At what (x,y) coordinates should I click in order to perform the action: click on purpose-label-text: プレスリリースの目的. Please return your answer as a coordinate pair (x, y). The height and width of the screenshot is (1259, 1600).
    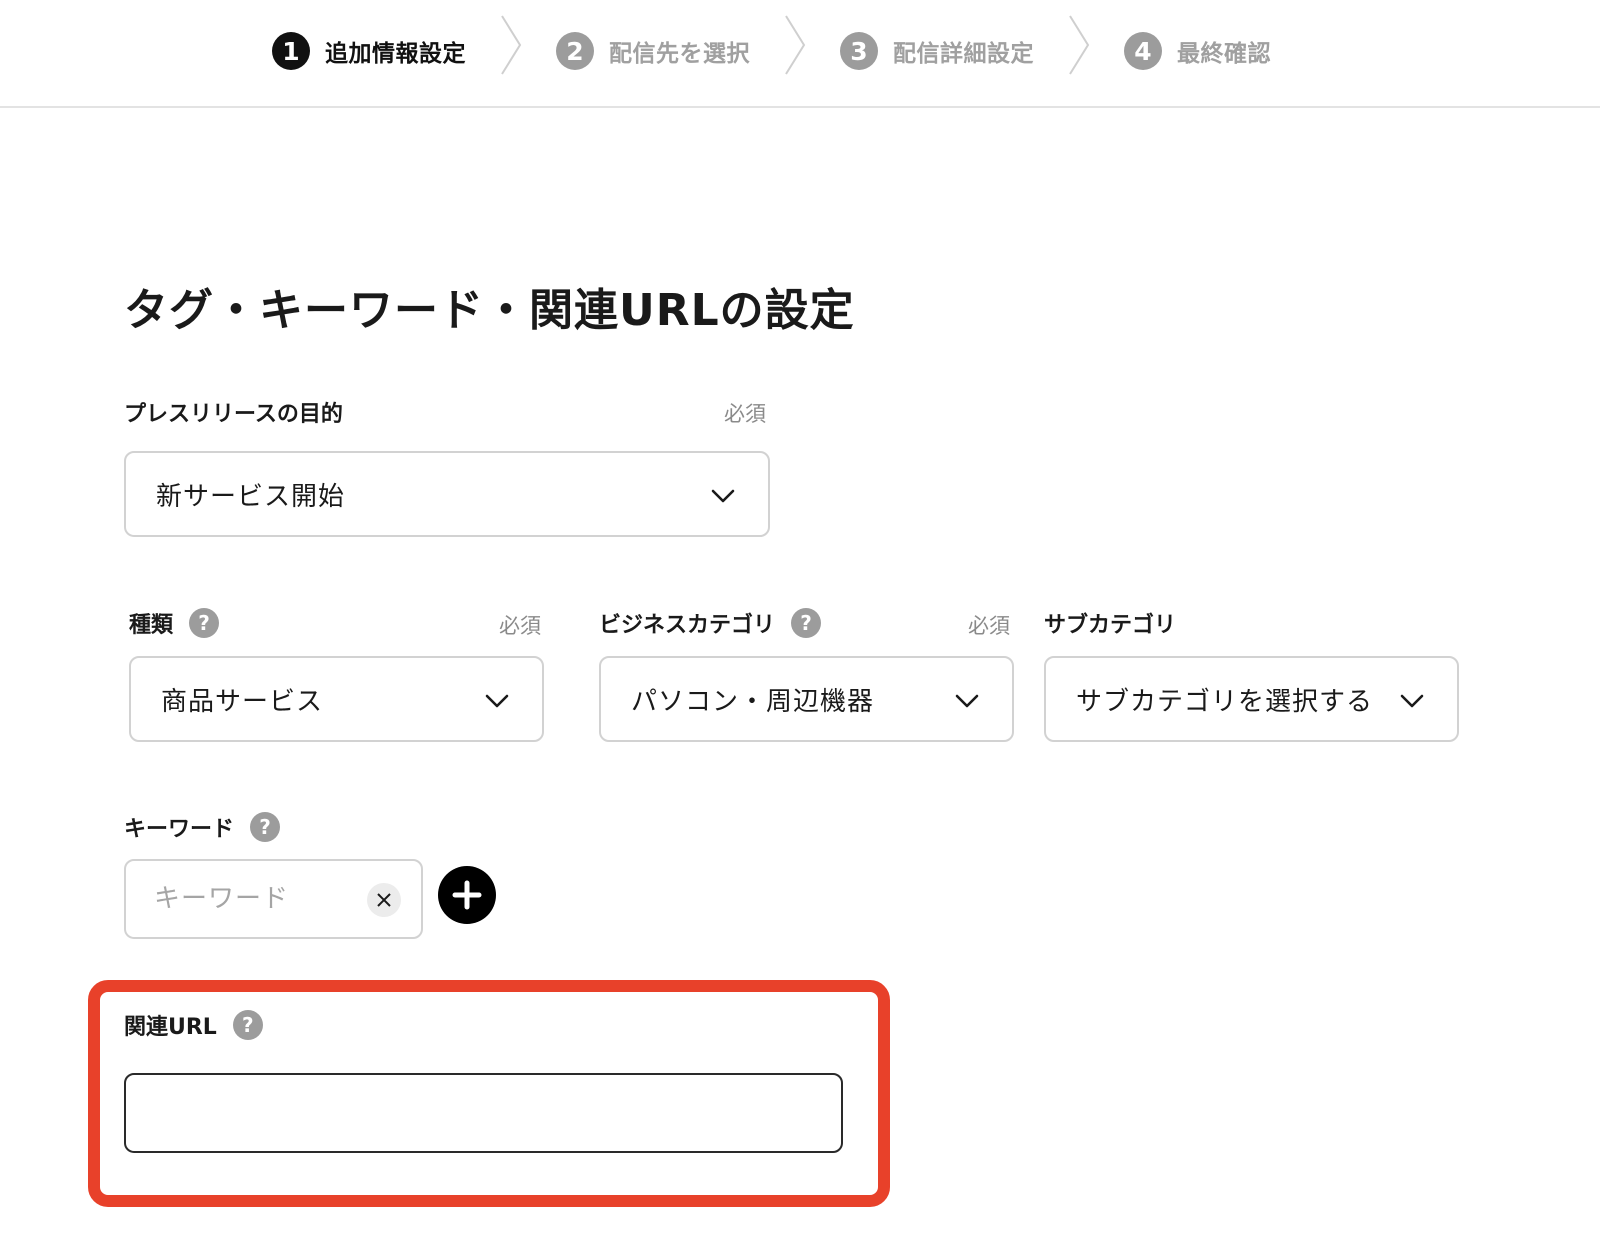
    Looking at the image, I should click on (233, 414).